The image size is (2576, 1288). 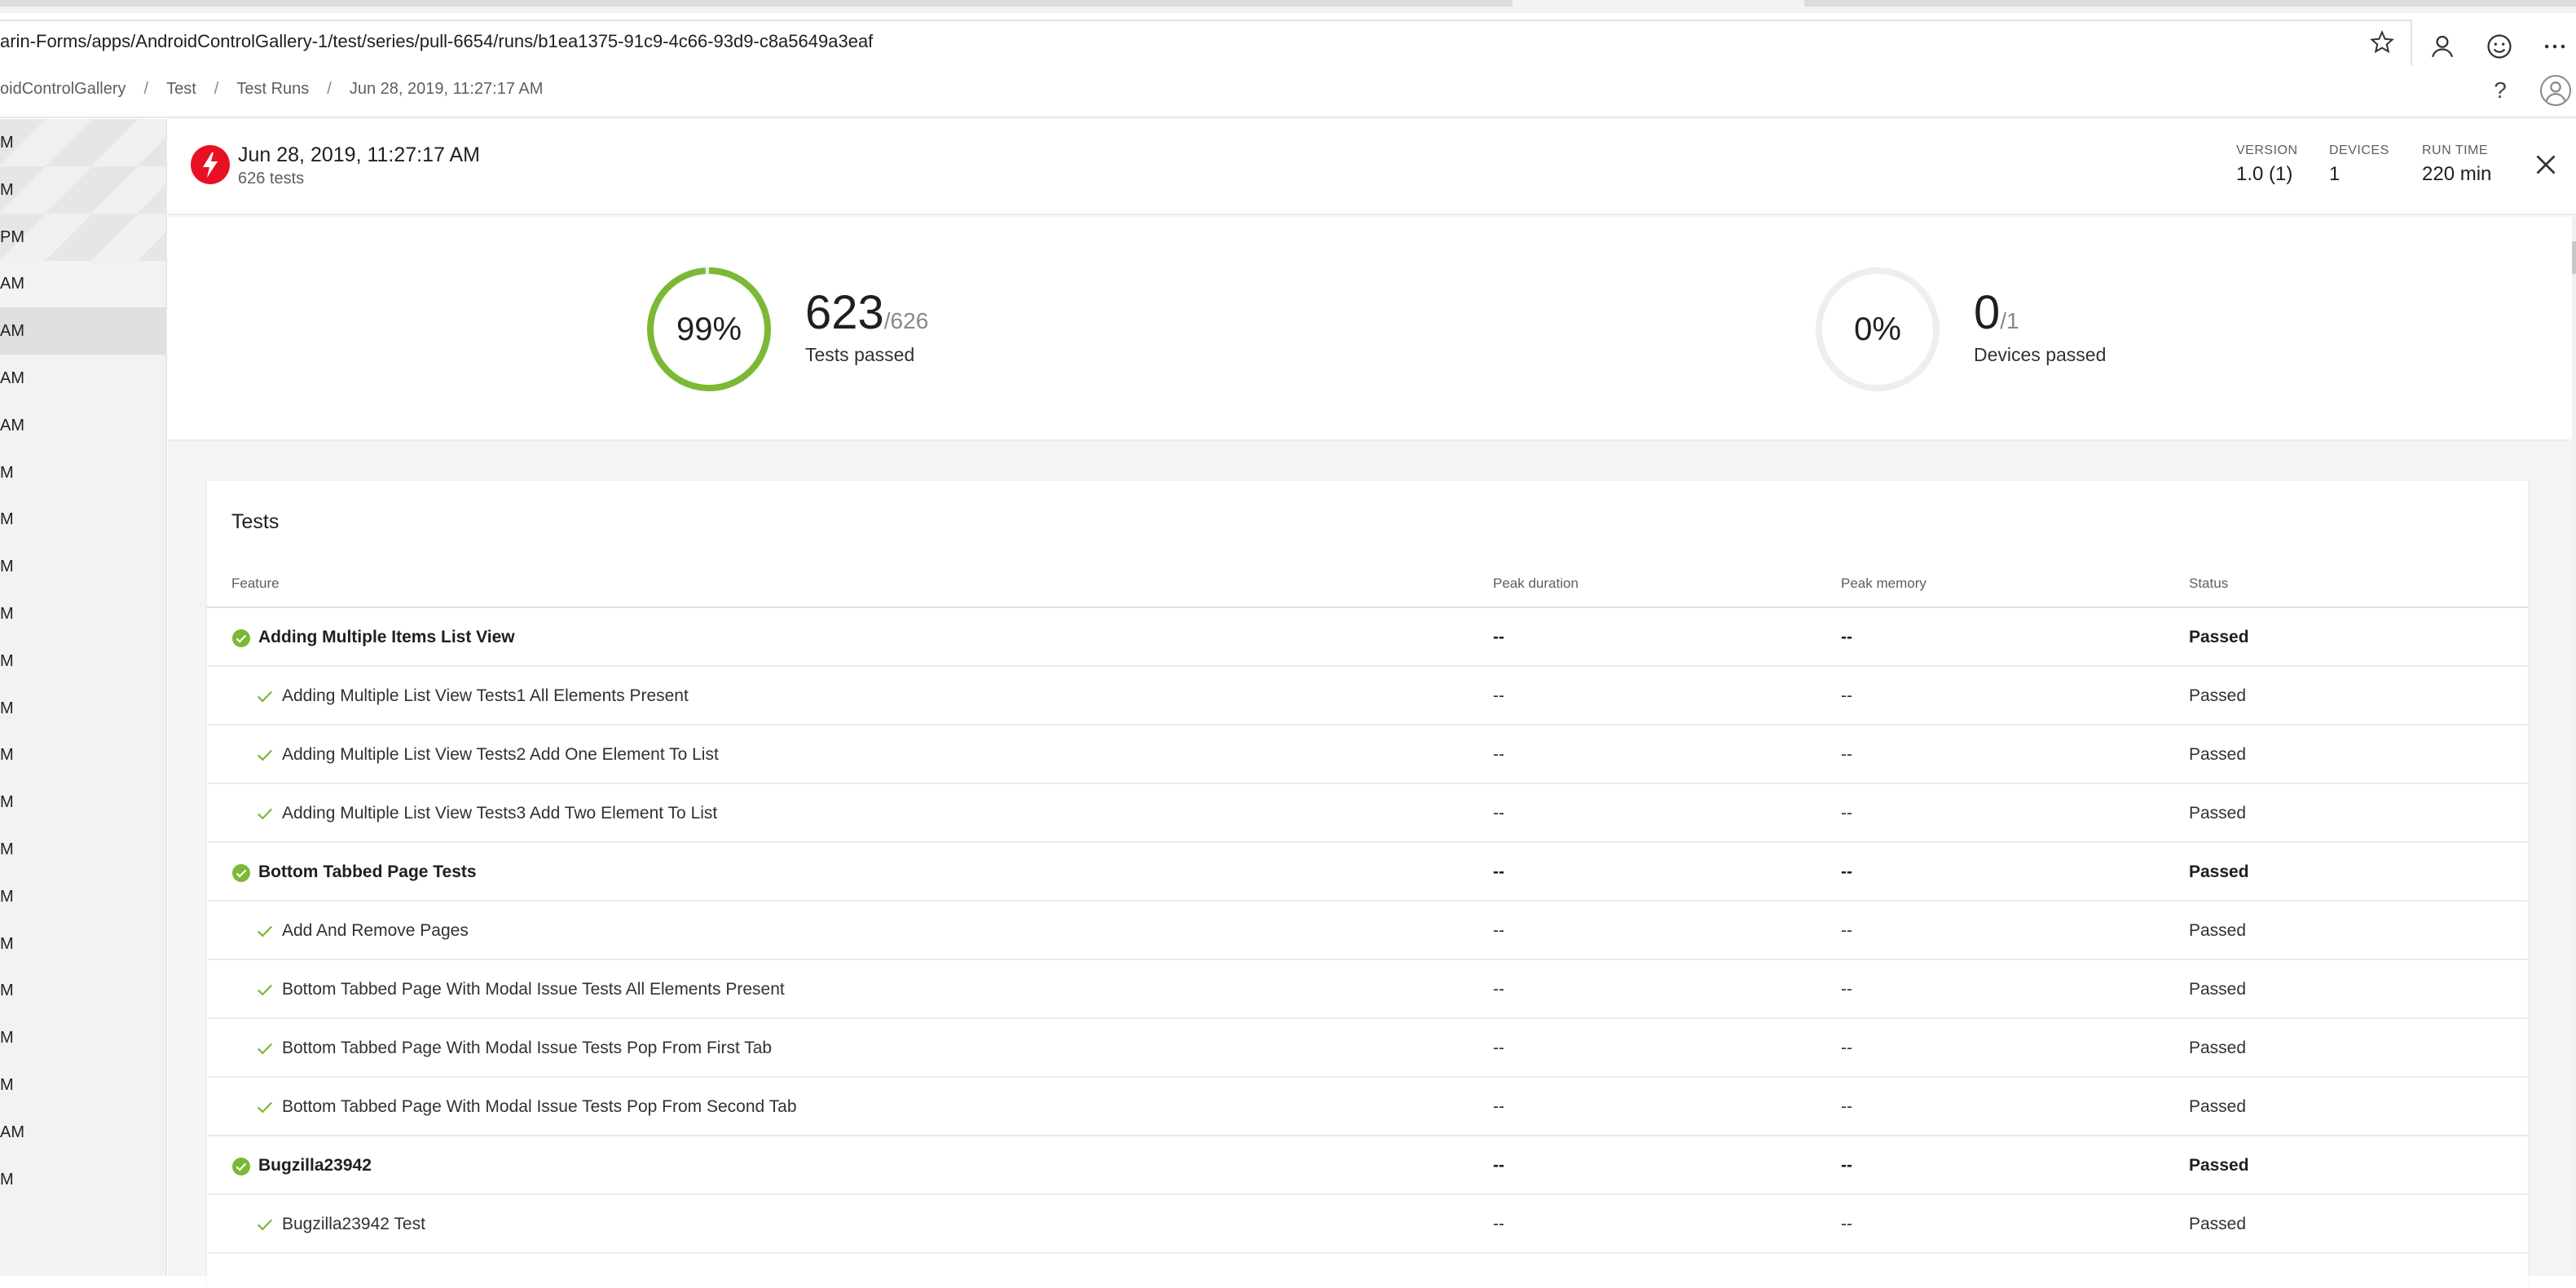 I want to click on breadcrumb-app: oidControlGallery, so click(x=63, y=89).